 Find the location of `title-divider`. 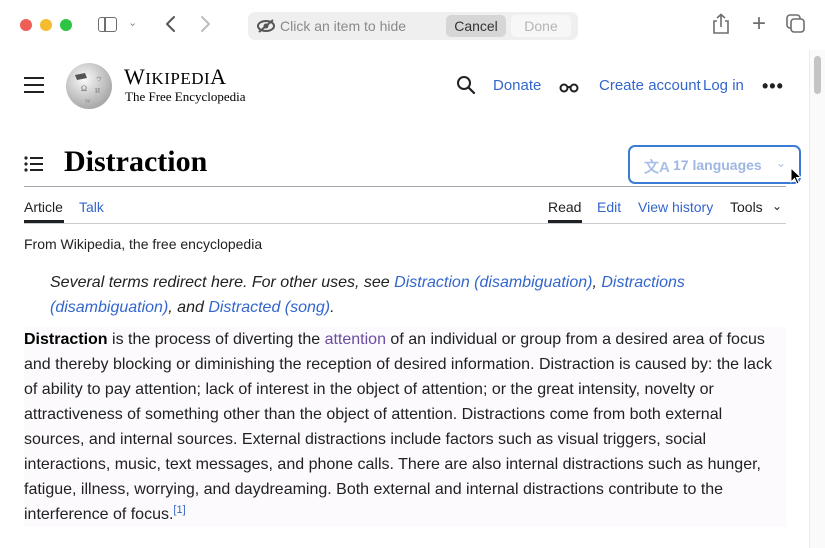

title-divider is located at coordinates (405, 186).